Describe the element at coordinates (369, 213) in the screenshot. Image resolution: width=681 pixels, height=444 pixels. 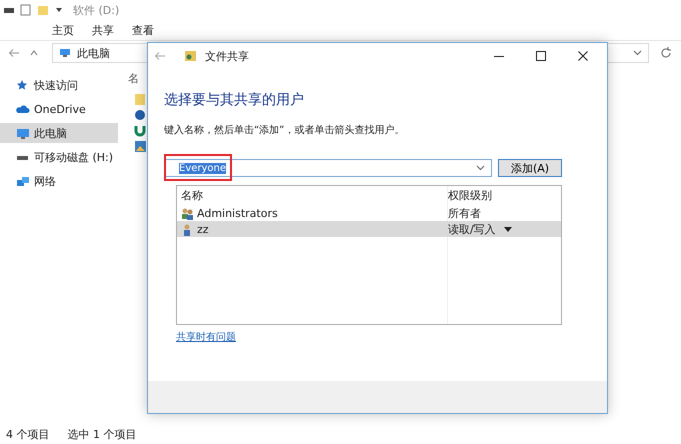
I see `table-row: Administrators 所有者` at that location.